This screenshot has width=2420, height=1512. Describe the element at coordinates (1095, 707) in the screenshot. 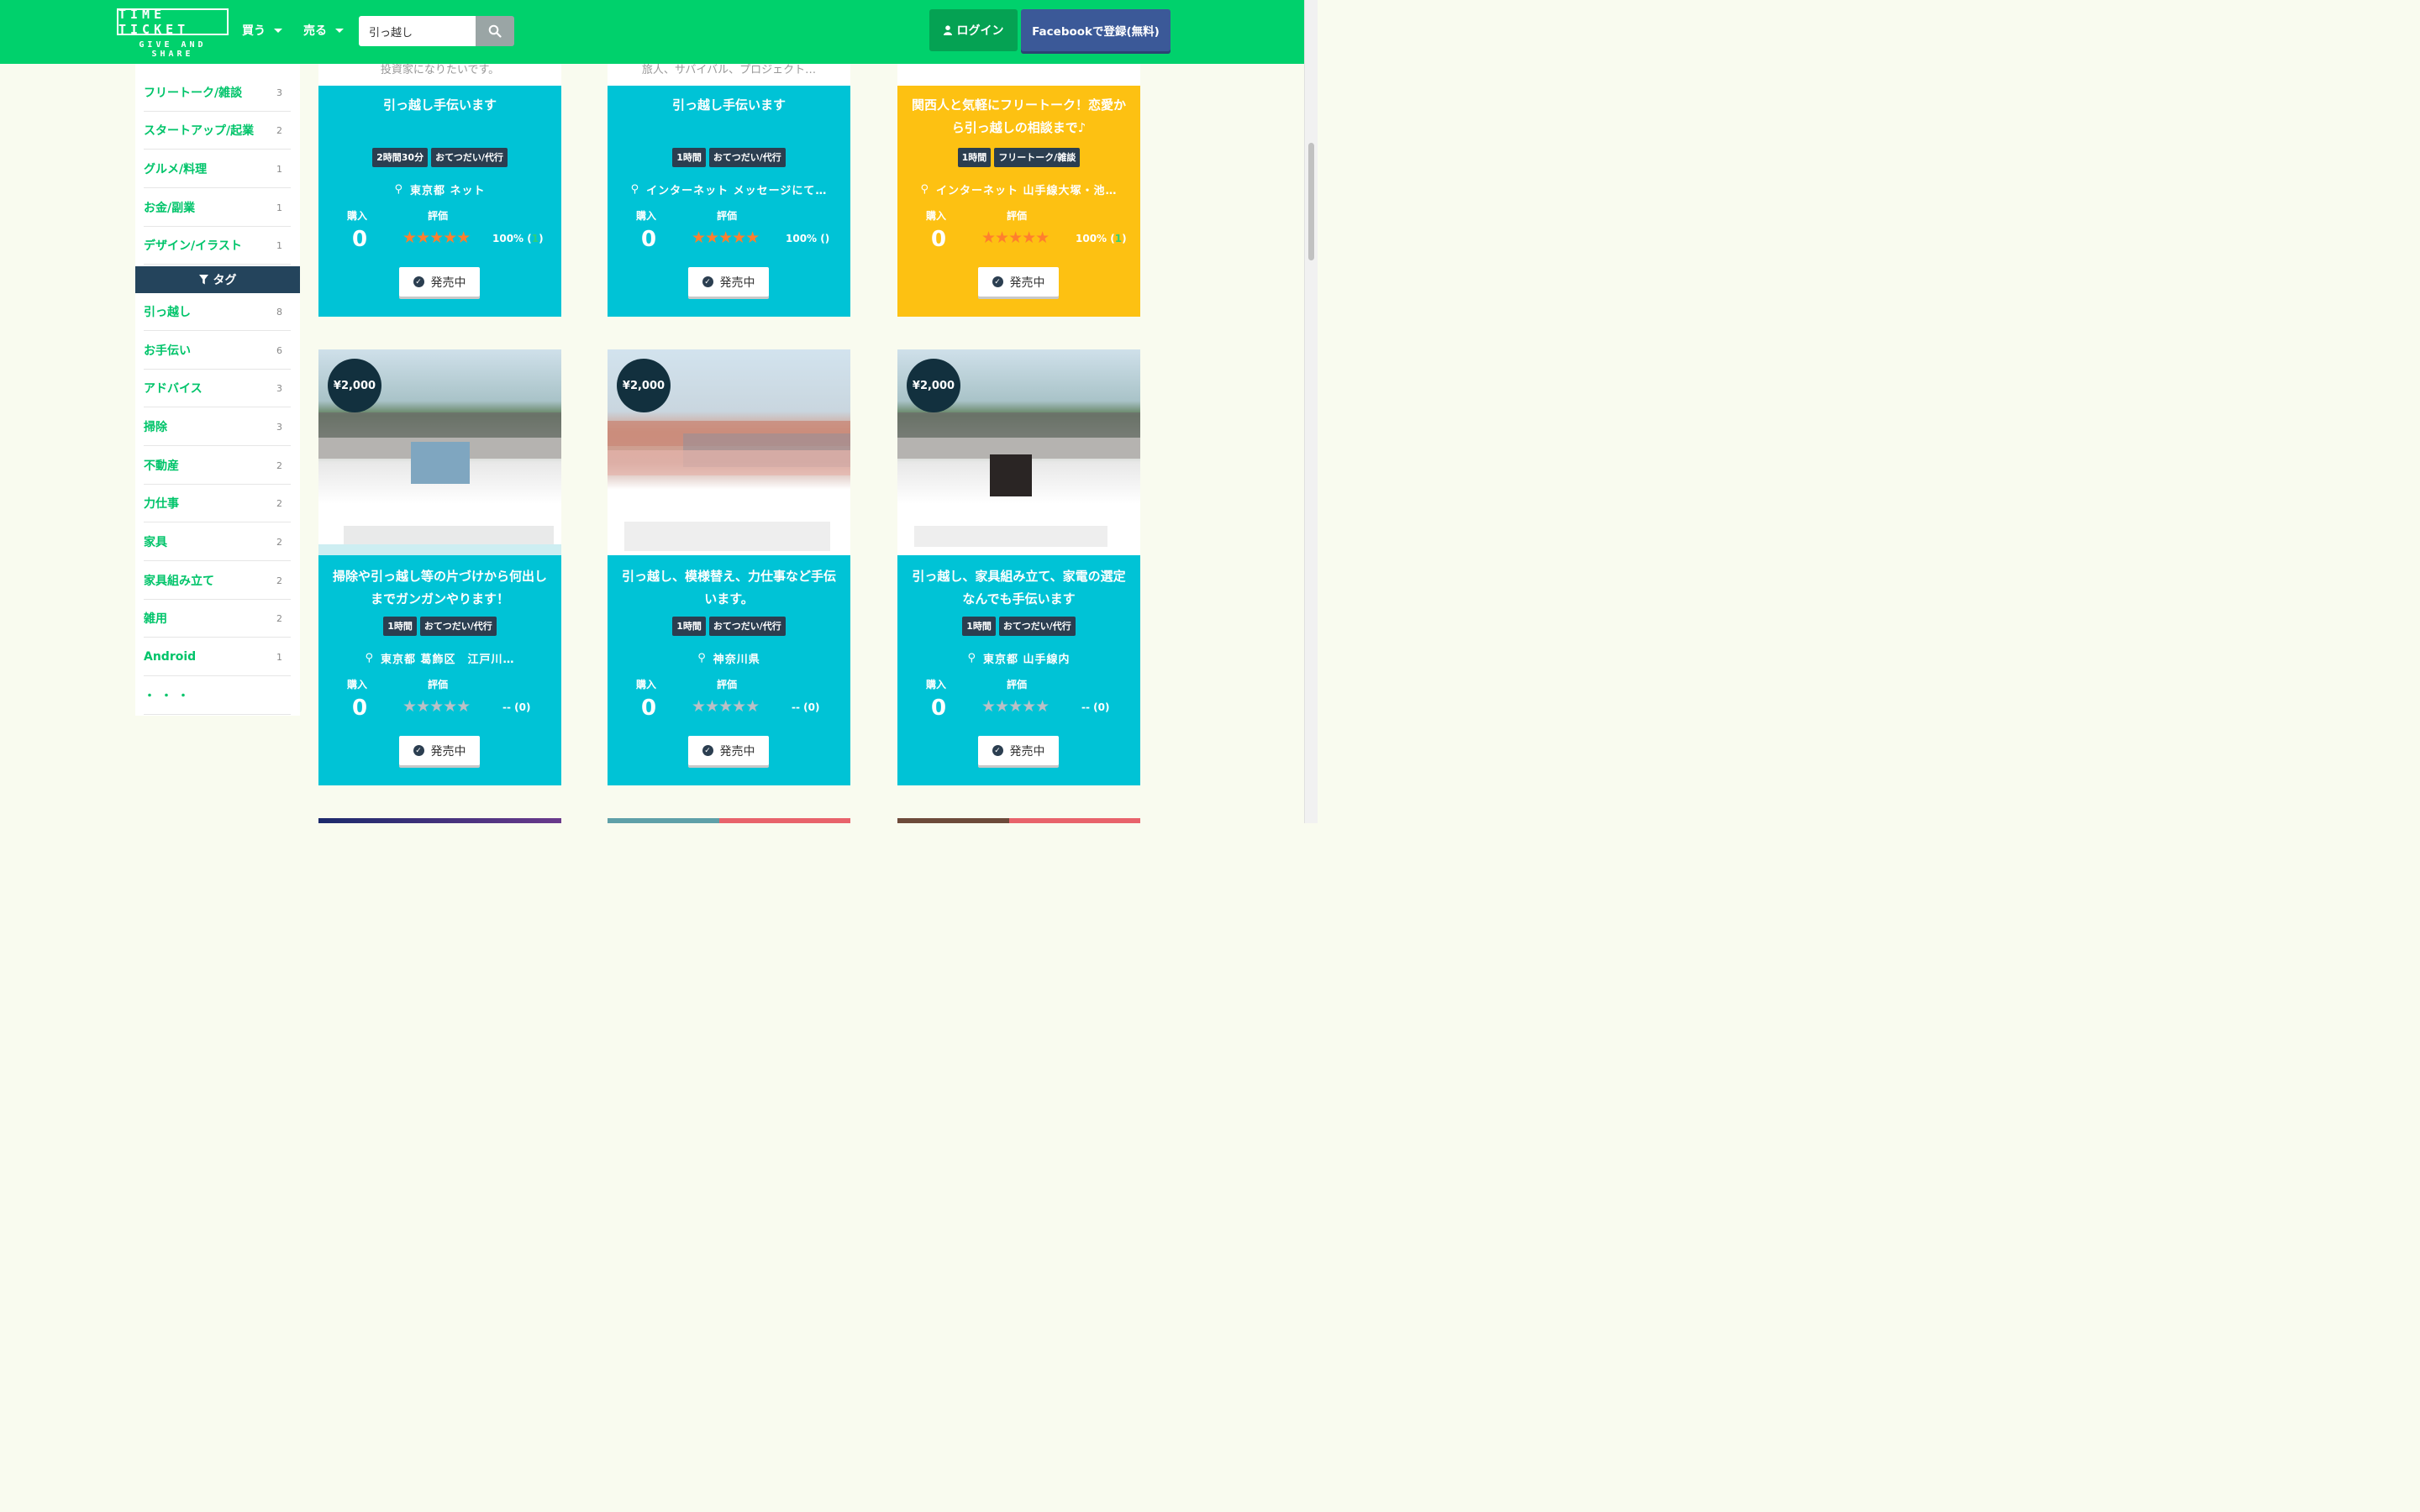

I see `rating-summary: -- (0)` at that location.